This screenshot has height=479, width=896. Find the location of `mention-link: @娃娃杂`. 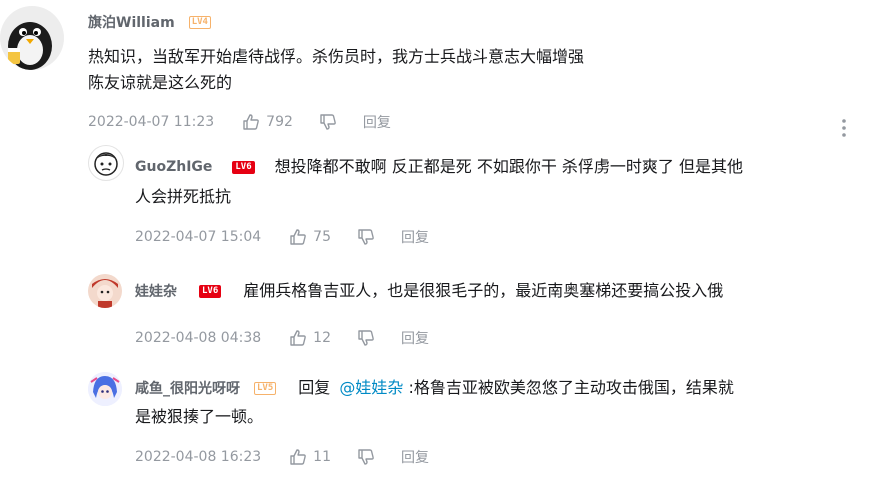

mention-link: @娃娃杂 is located at coordinates (371, 387).